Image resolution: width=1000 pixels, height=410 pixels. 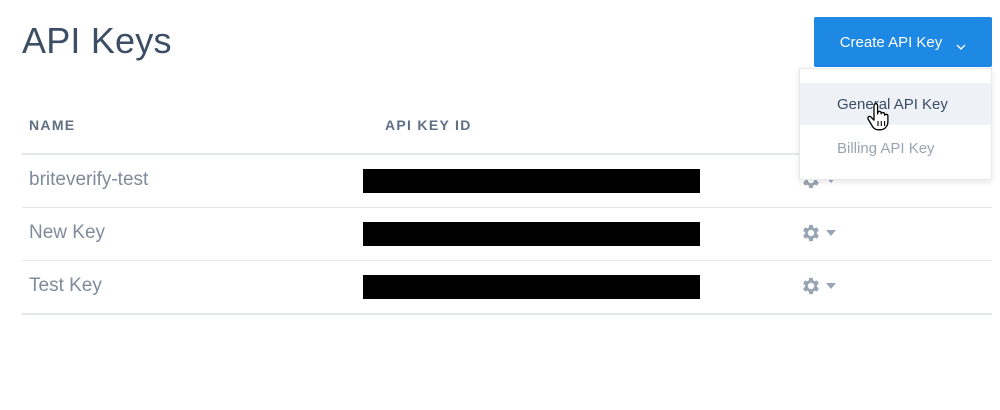 I want to click on hand-pointer-icon, so click(x=878, y=117).